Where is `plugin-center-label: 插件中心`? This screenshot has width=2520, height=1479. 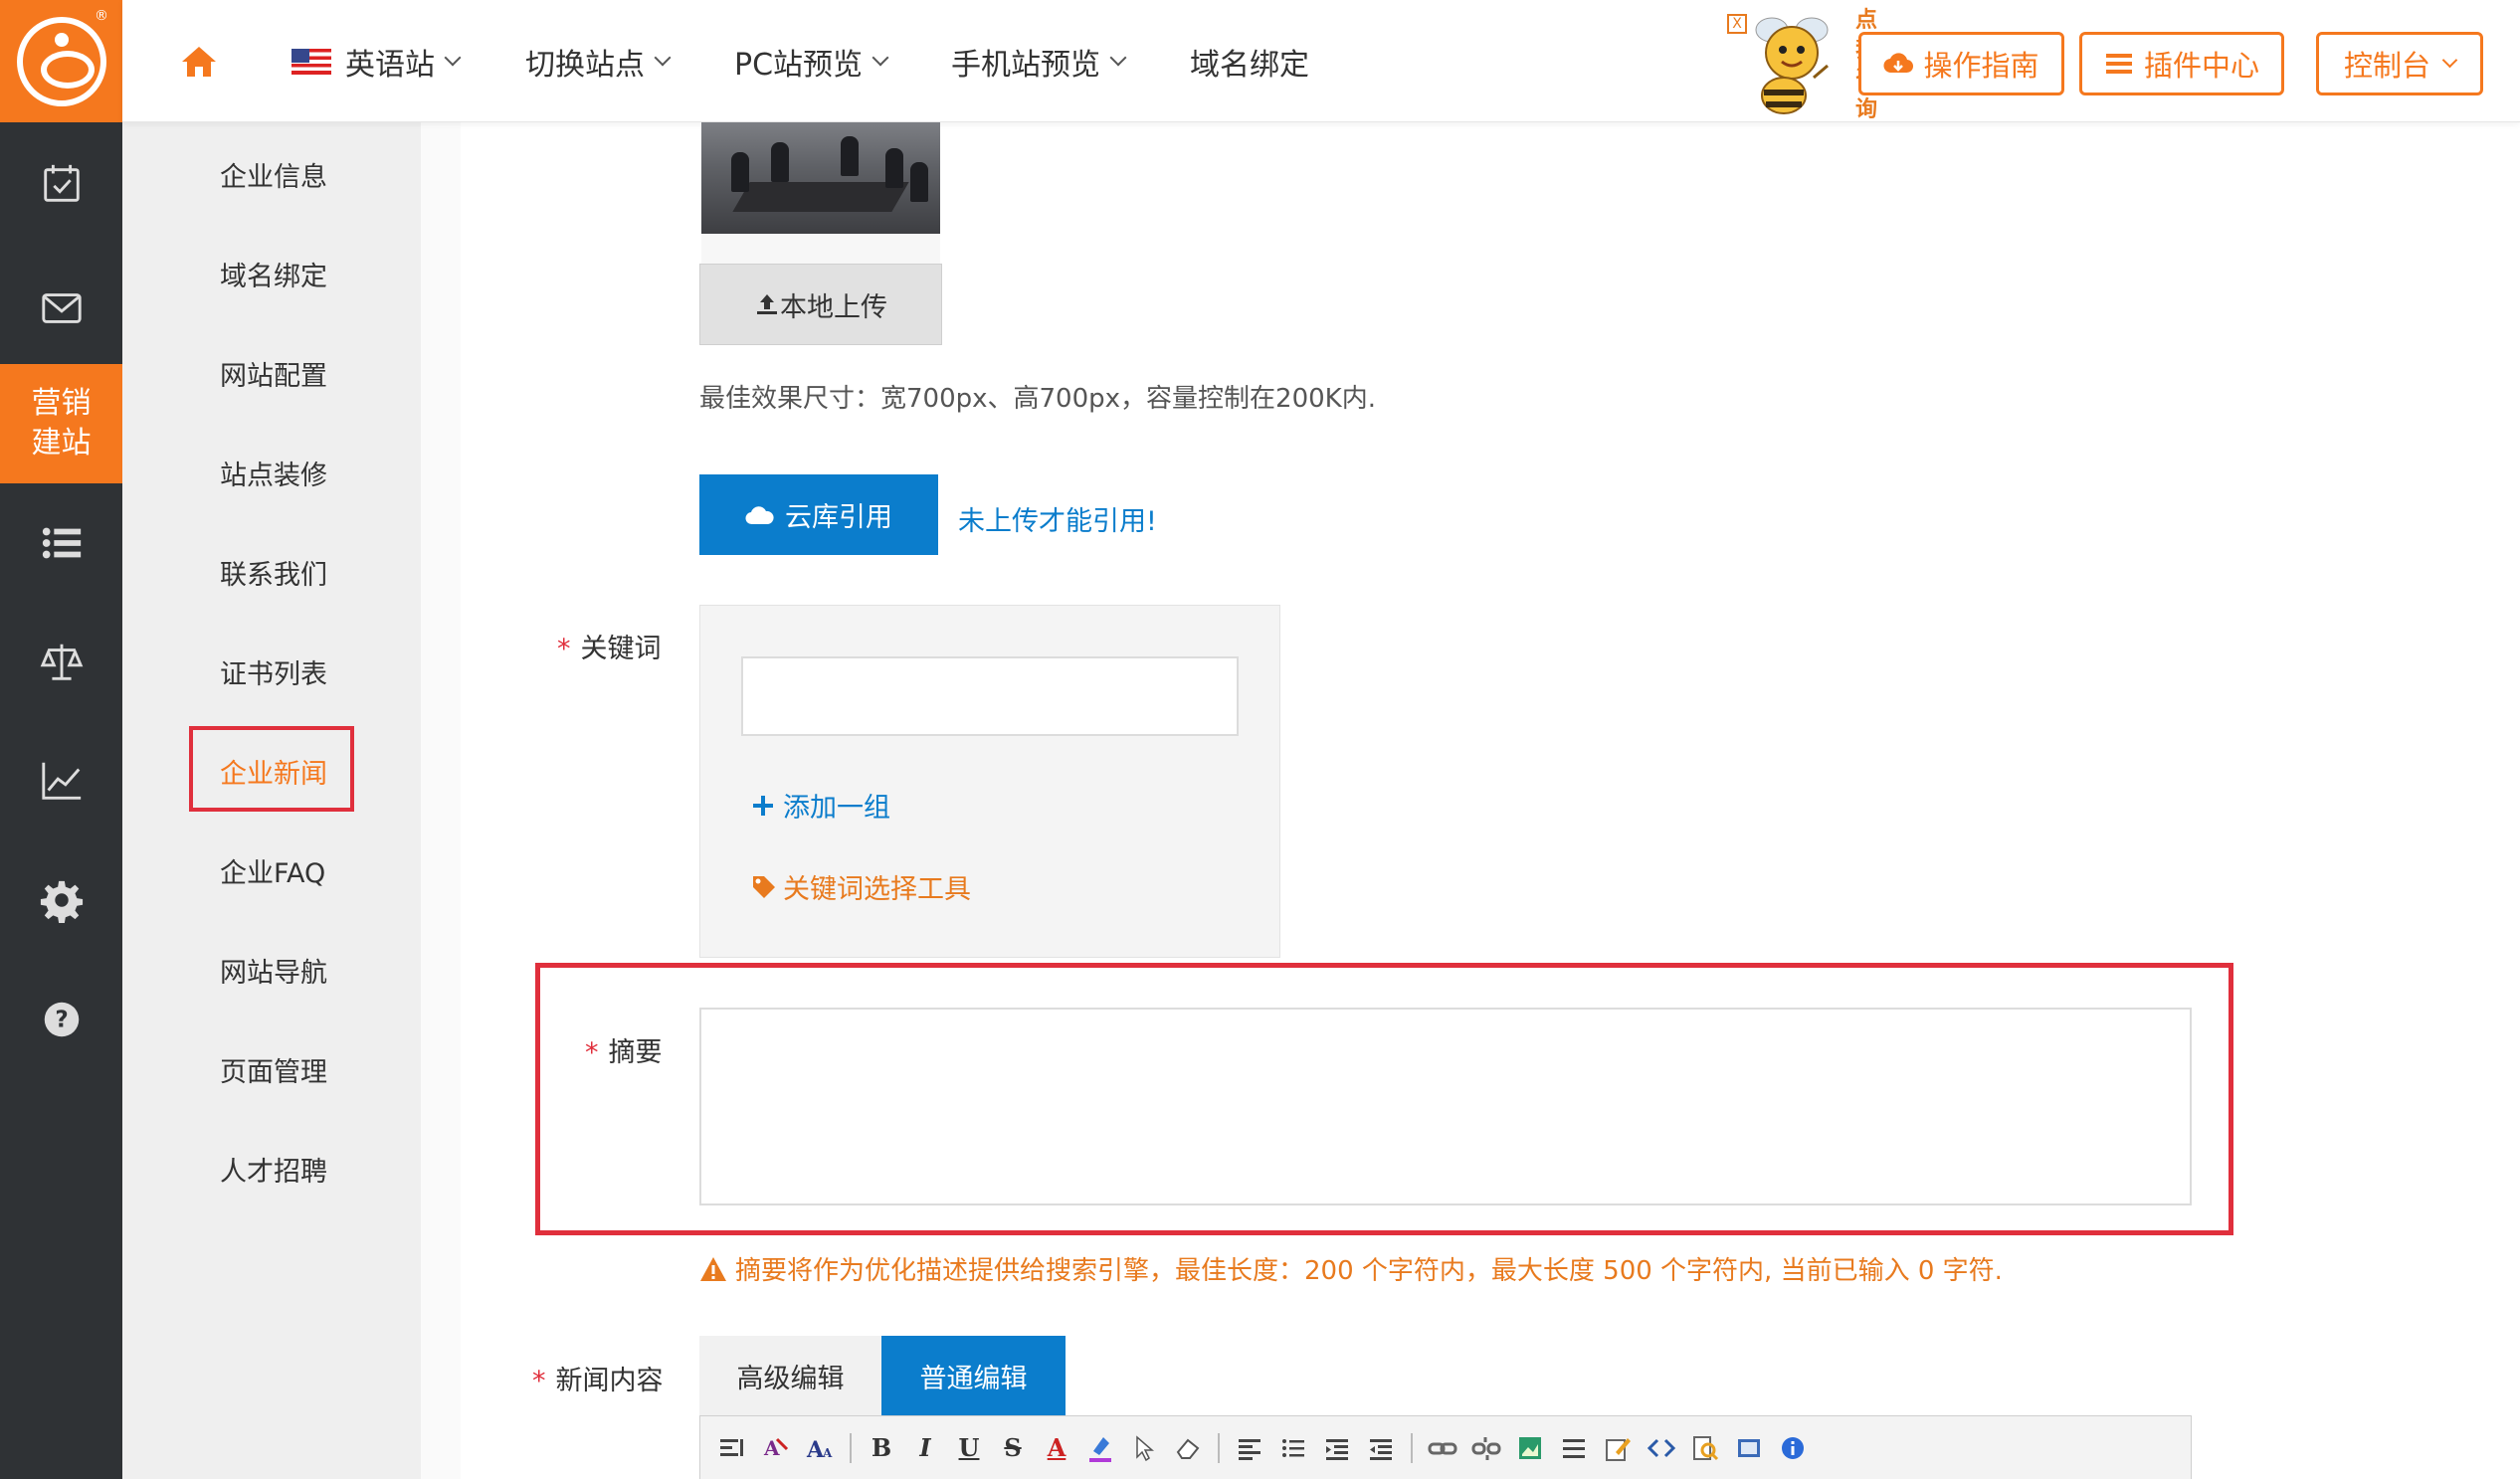
plugin-center-label: 插件中心 is located at coordinates (2201, 66).